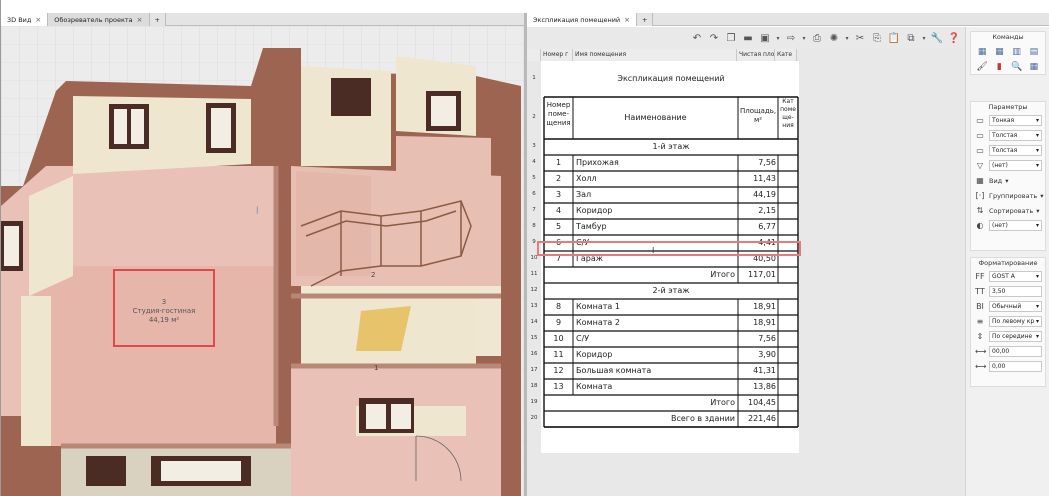 The image size is (1049, 496). Describe the element at coordinates (860, 38) in the screenshot. I see `cut-icon: ✂` at that location.